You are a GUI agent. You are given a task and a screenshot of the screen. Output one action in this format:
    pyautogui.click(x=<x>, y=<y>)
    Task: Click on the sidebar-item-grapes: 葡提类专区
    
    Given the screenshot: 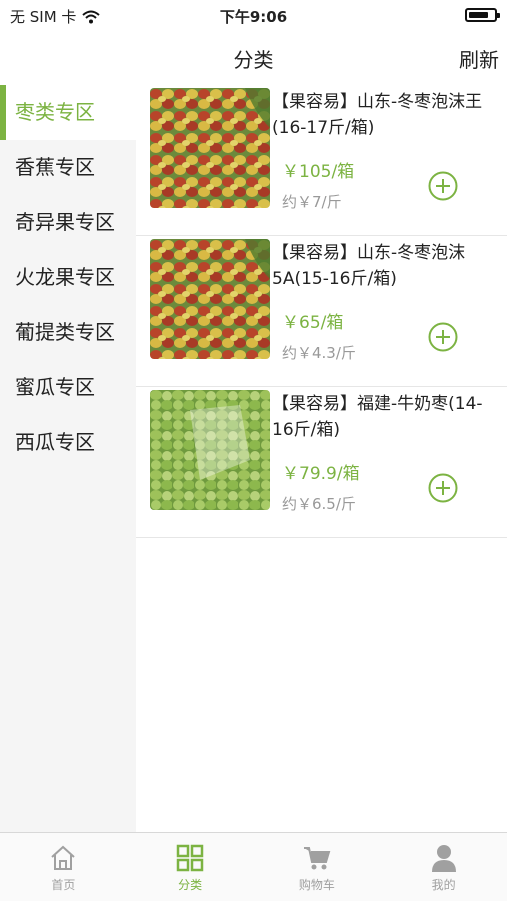 What is the action you would take?
    pyautogui.click(x=68, y=332)
    